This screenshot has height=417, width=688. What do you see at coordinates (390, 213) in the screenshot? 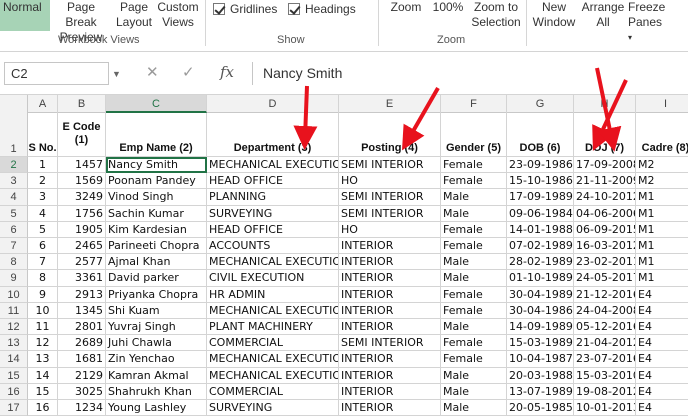
I see `cell-posting: SEMI INTERIOR` at bounding box center [390, 213].